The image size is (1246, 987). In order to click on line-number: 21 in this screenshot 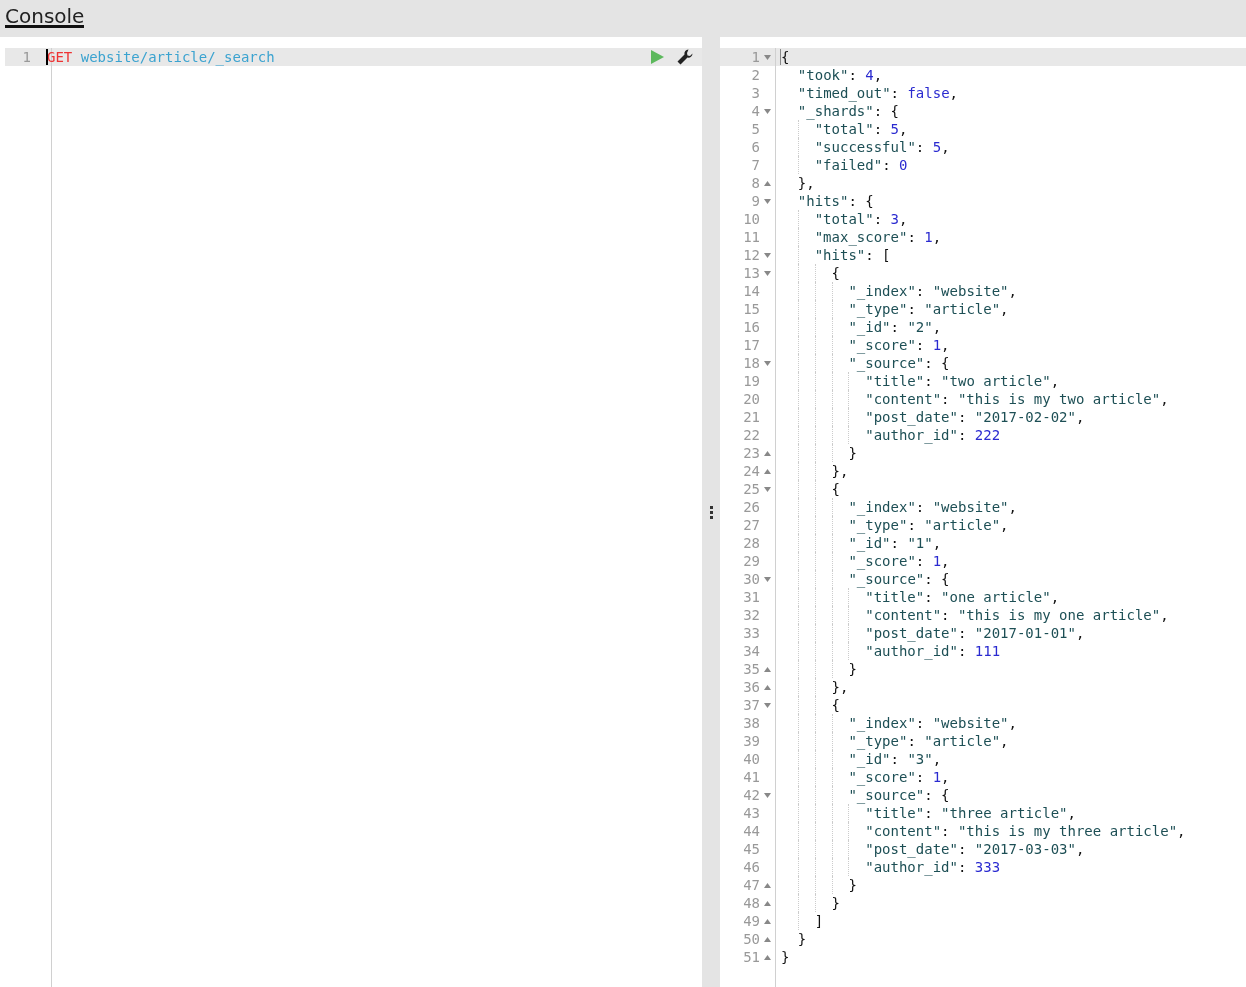, I will do `click(751, 417)`.